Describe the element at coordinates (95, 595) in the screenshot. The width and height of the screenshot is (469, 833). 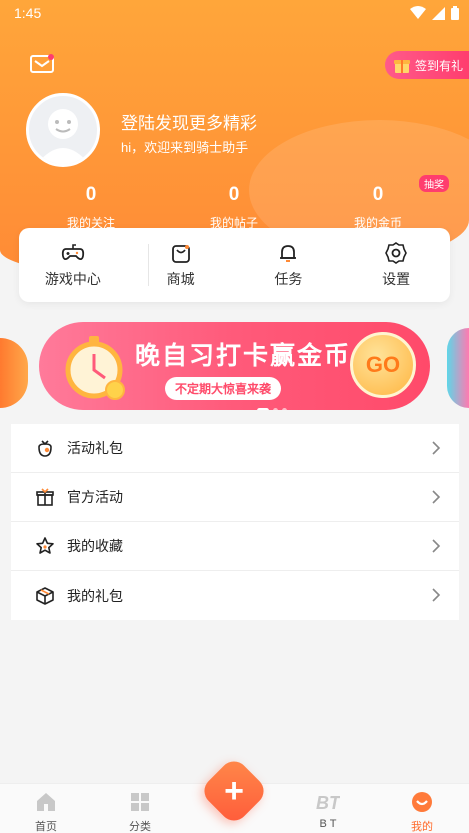
I see `menu-item-label: 我的礼包` at that location.